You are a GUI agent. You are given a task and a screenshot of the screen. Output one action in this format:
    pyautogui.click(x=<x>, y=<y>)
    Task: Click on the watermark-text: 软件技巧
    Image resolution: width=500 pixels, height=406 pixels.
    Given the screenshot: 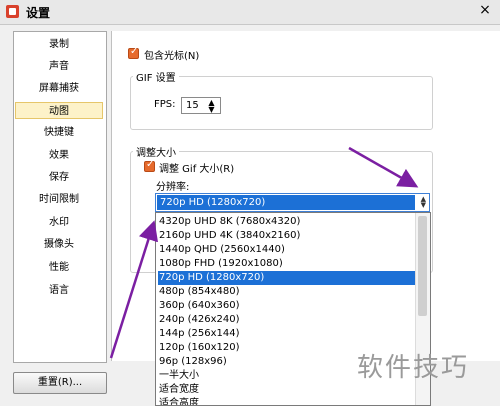 What is the action you would take?
    pyautogui.click(x=413, y=368)
    